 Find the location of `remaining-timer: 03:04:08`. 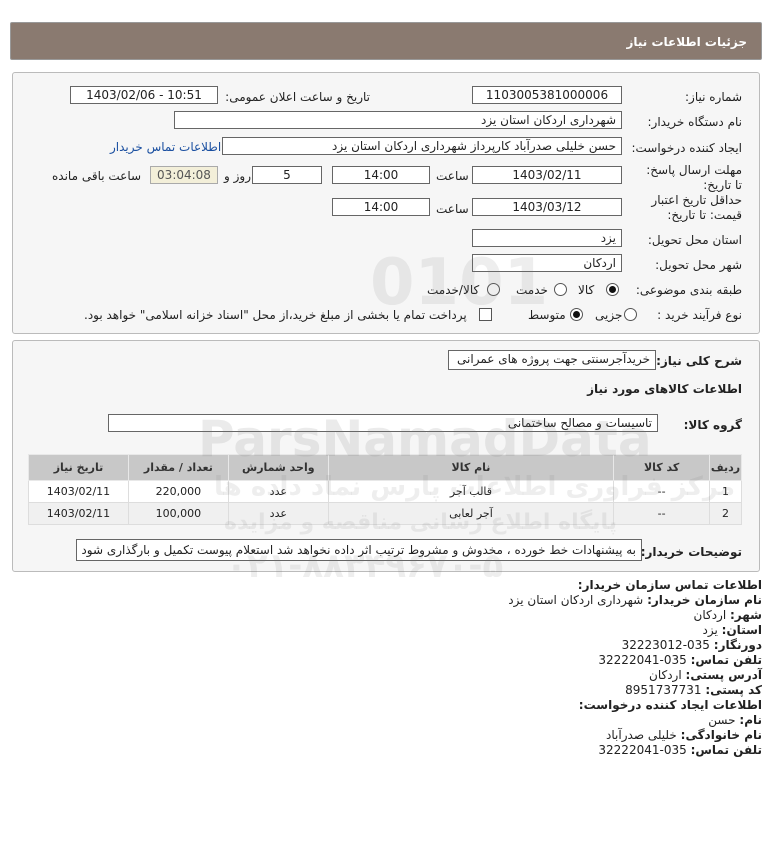

remaining-timer: 03:04:08 is located at coordinates (184, 175).